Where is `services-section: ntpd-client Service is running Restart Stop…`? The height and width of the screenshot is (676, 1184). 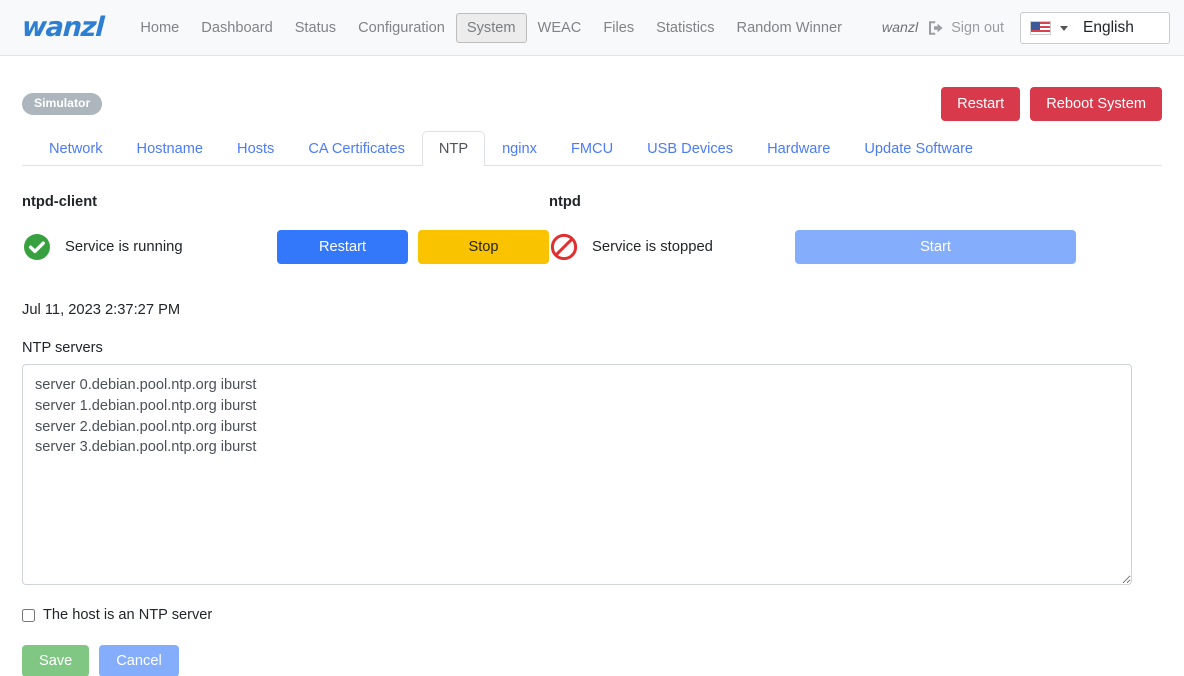 services-section: ntpd-client Service is running Restart Stop… is located at coordinates (592, 229).